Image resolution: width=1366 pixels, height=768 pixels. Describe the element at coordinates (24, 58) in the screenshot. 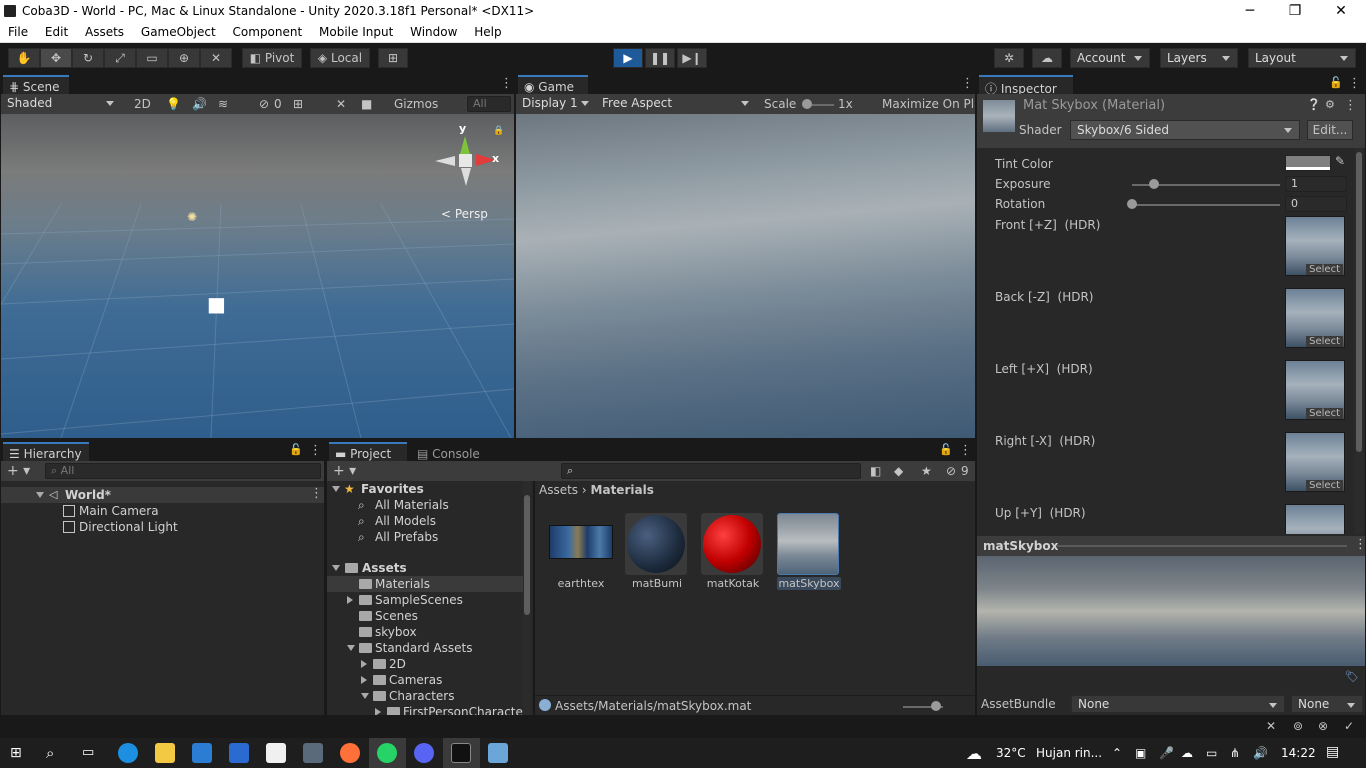

I see `hand-tool-icon: ✋` at that location.